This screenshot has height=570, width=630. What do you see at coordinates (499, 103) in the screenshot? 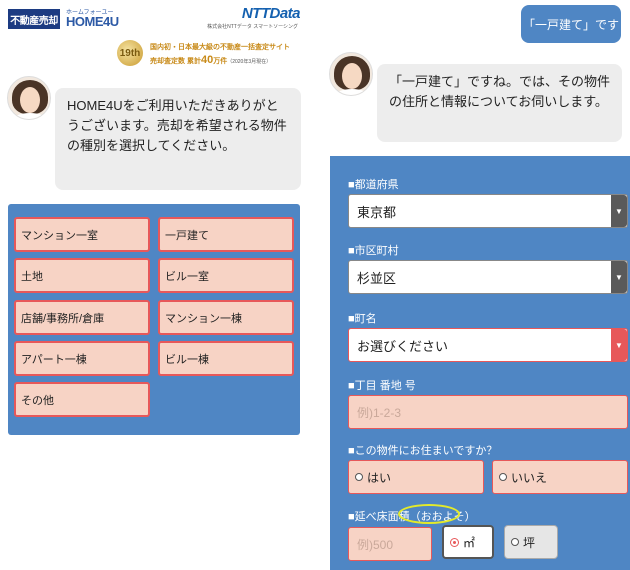
I see `bot-message-bubble: 「一戸建て」ですね。では、その物件の住所と情報についてお伺いします。` at bounding box center [499, 103].